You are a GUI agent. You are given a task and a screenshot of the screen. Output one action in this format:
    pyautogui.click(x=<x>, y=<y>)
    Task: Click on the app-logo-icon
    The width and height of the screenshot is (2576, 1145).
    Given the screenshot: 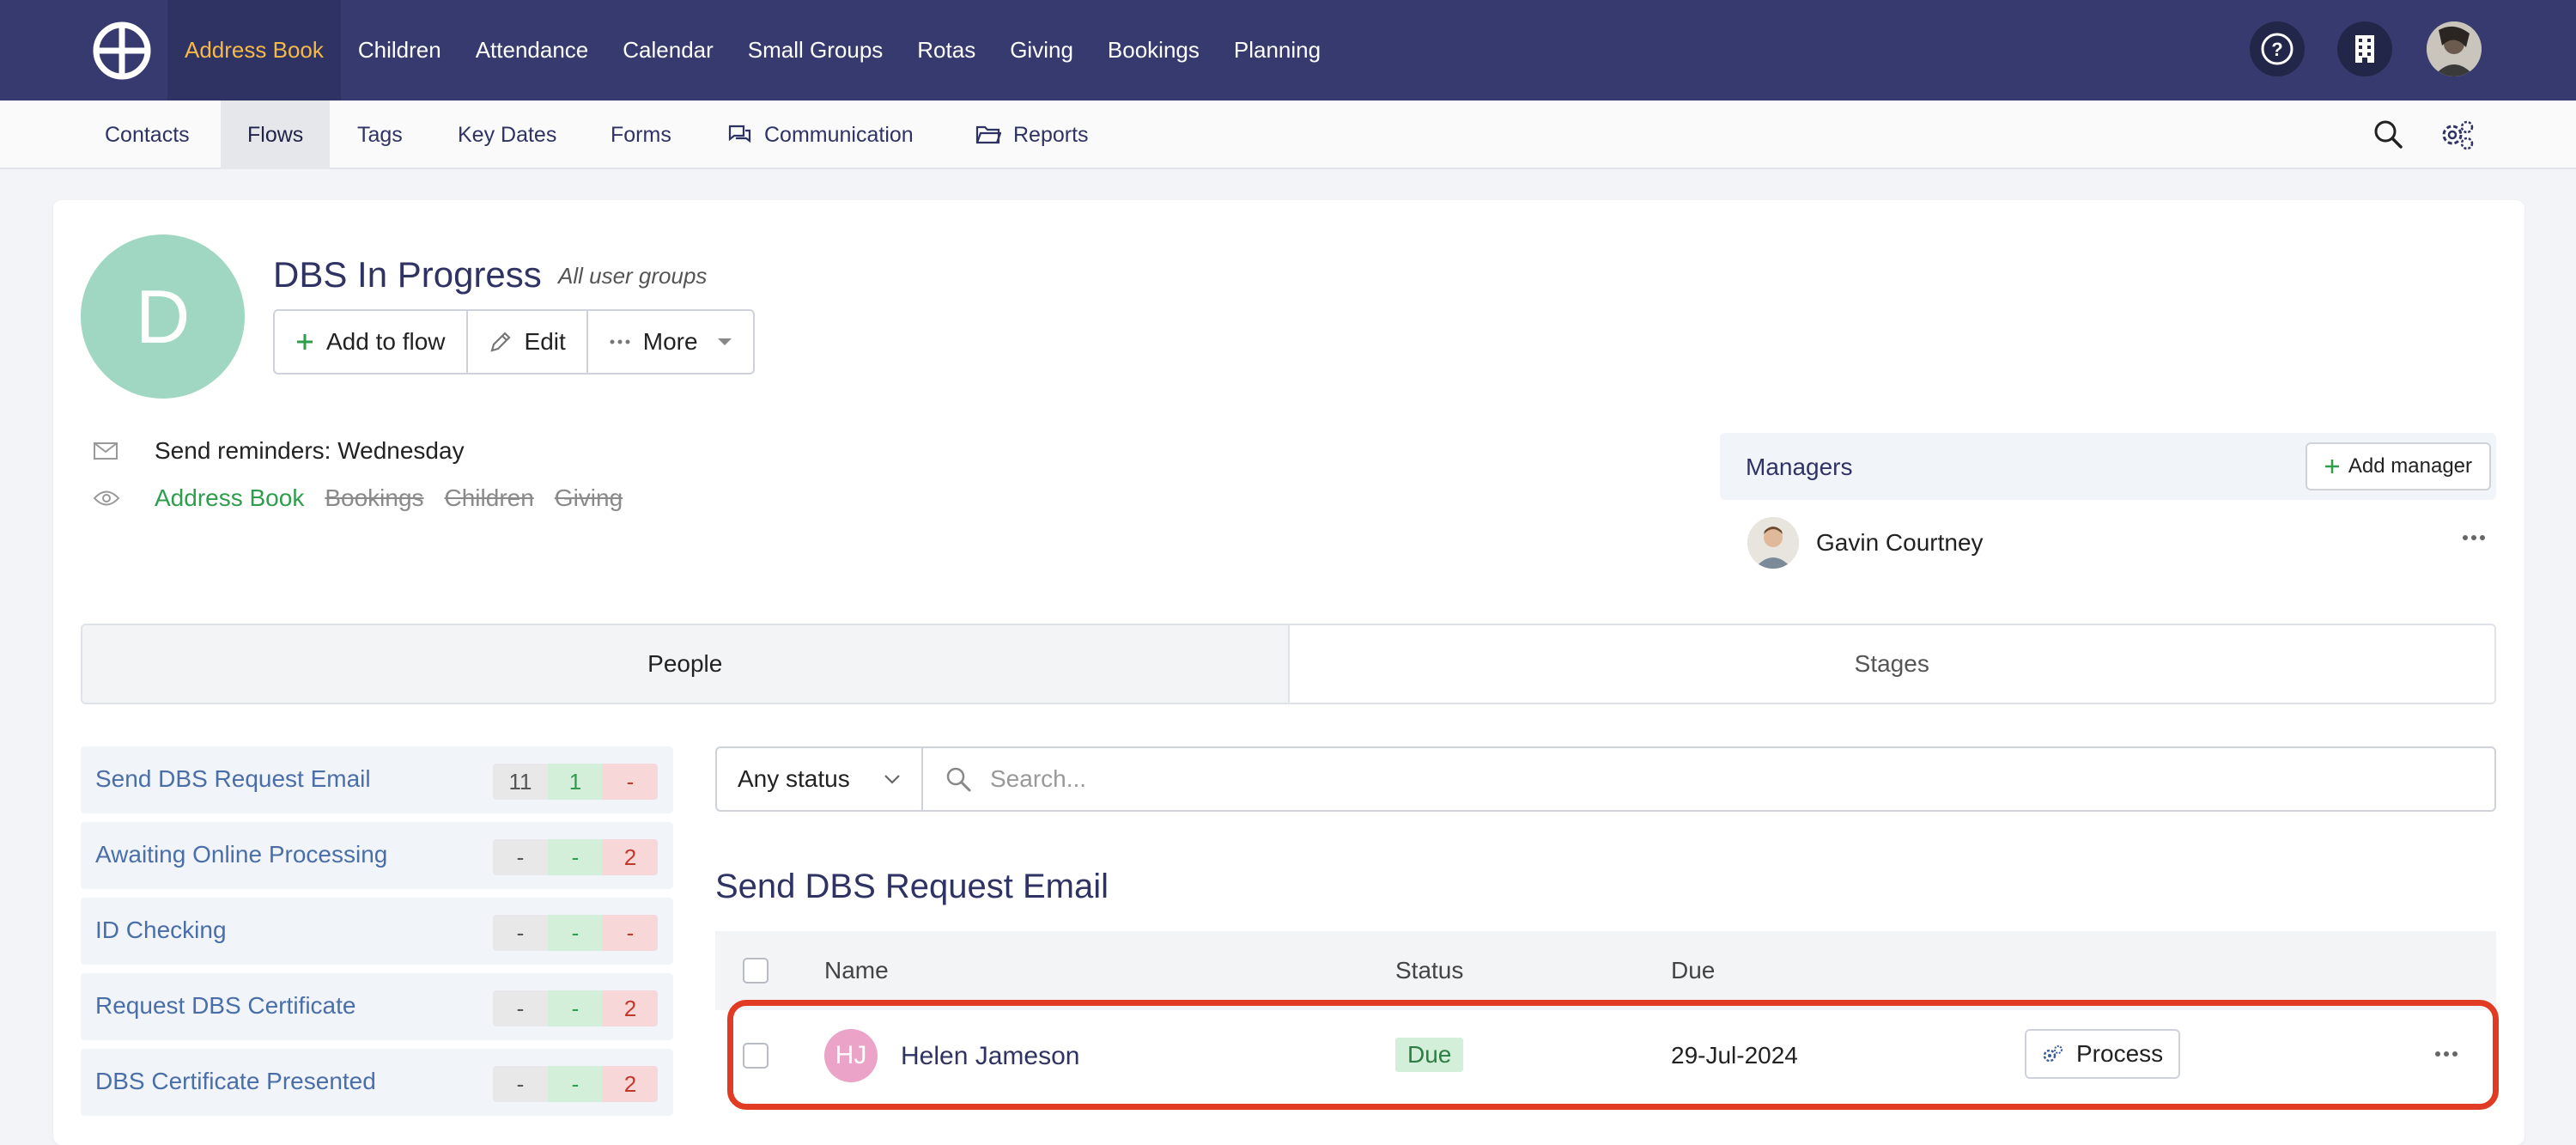 What is the action you would take?
    pyautogui.click(x=122, y=50)
    